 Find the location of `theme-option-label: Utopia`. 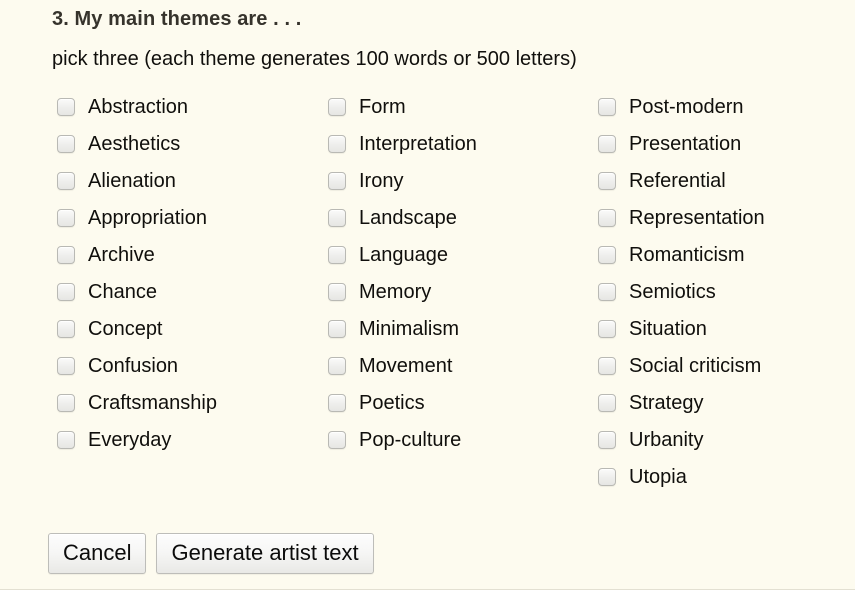

theme-option-label: Utopia is located at coordinates (658, 476).